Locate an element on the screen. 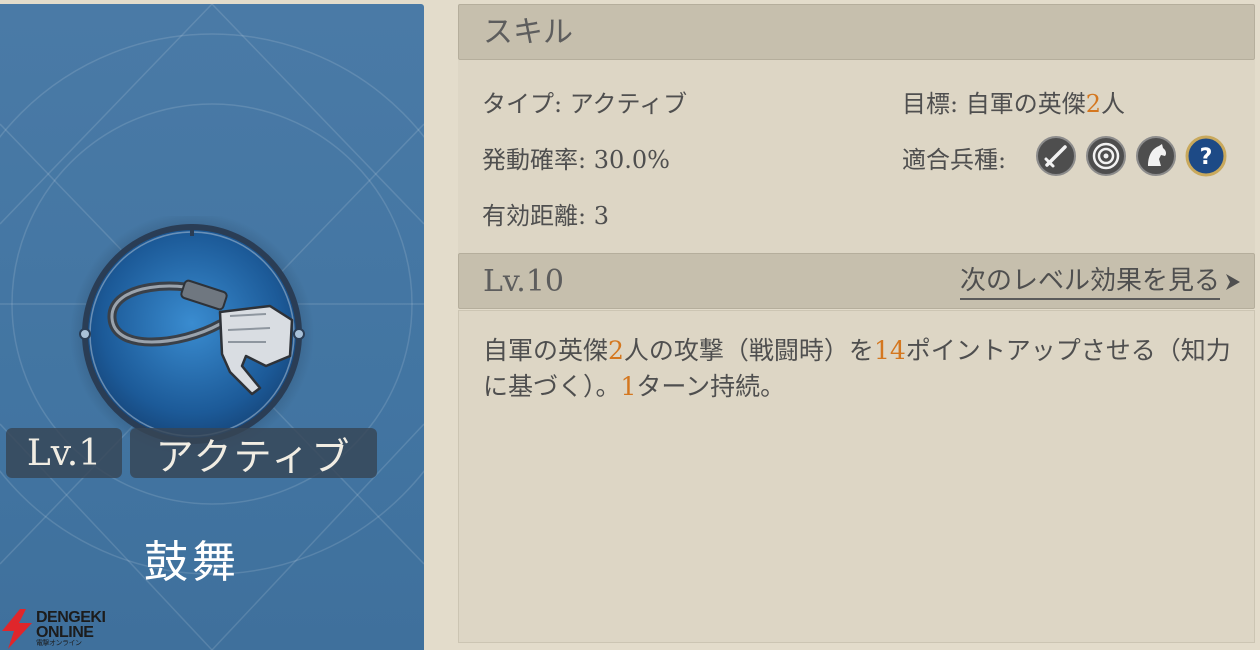 Image resolution: width=1260 pixels, height=650 pixels. range-row: 有効距離: 3 is located at coordinates (545, 213).